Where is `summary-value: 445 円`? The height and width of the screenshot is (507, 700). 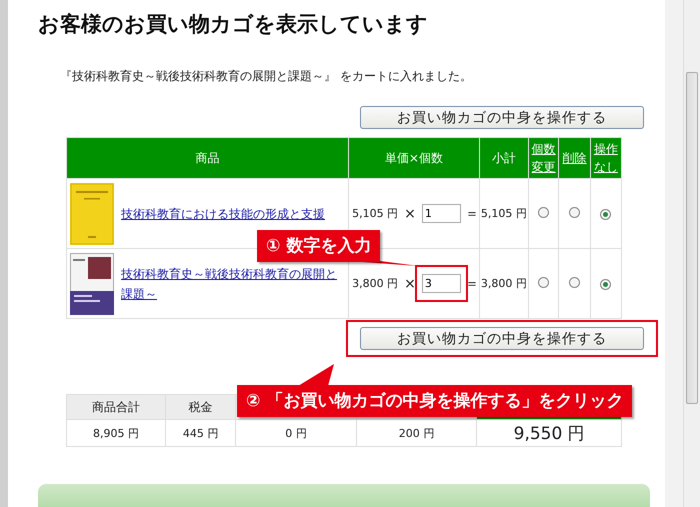
summary-value: 445 円 is located at coordinates (200, 433).